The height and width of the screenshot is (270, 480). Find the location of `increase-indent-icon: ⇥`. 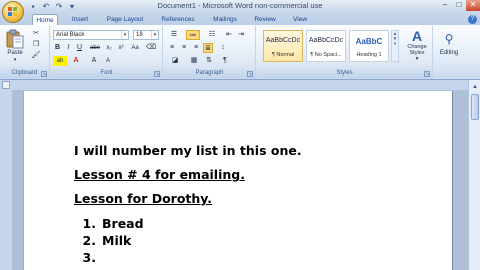

increase-indent-icon: ⇥ is located at coordinates (241, 35).